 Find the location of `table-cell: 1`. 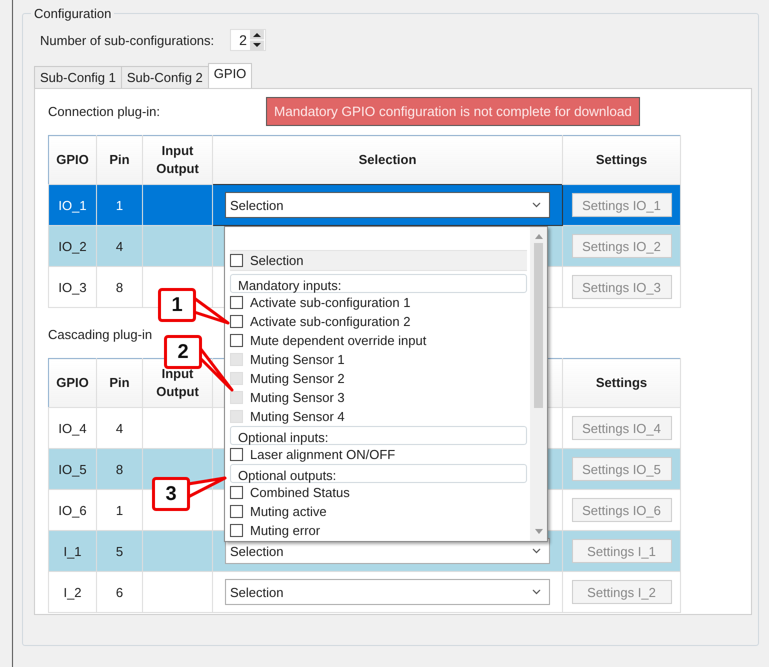

table-cell: 1 is located at coordinates (119, 205).